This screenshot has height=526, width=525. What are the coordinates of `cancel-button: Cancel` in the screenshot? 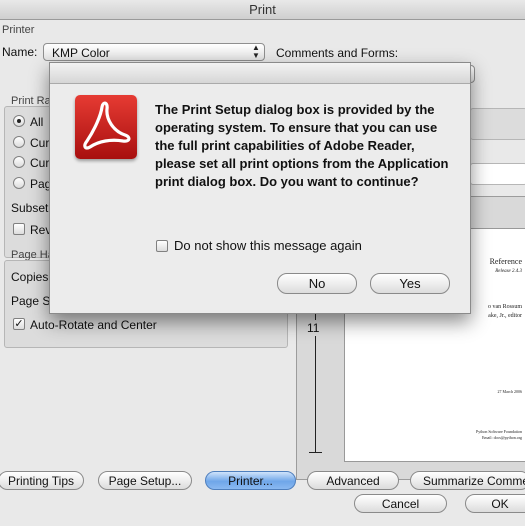 It's located at (400, 503).